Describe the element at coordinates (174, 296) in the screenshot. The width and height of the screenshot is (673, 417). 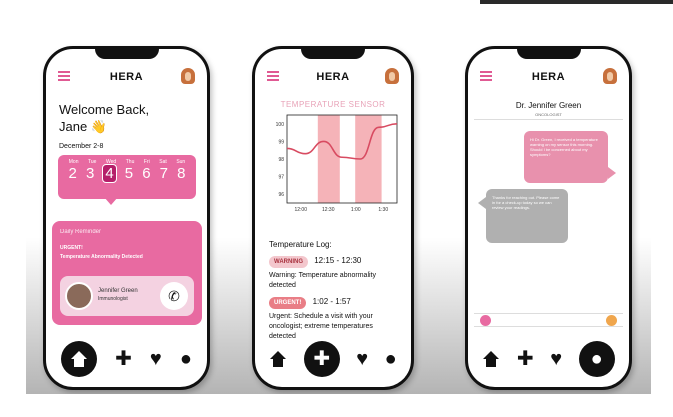
I see `phone-call-icon: ✆` at that location.